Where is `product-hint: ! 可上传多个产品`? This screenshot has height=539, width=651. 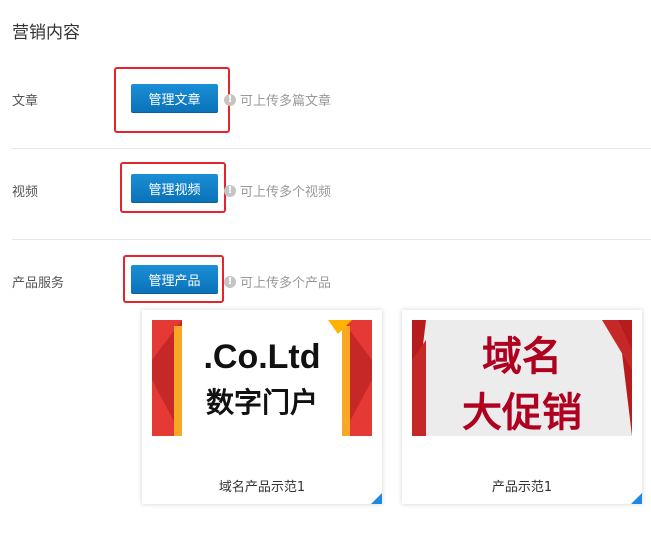 product-hint: ! 可上传多个产品 is located at coordinates (277, 281).